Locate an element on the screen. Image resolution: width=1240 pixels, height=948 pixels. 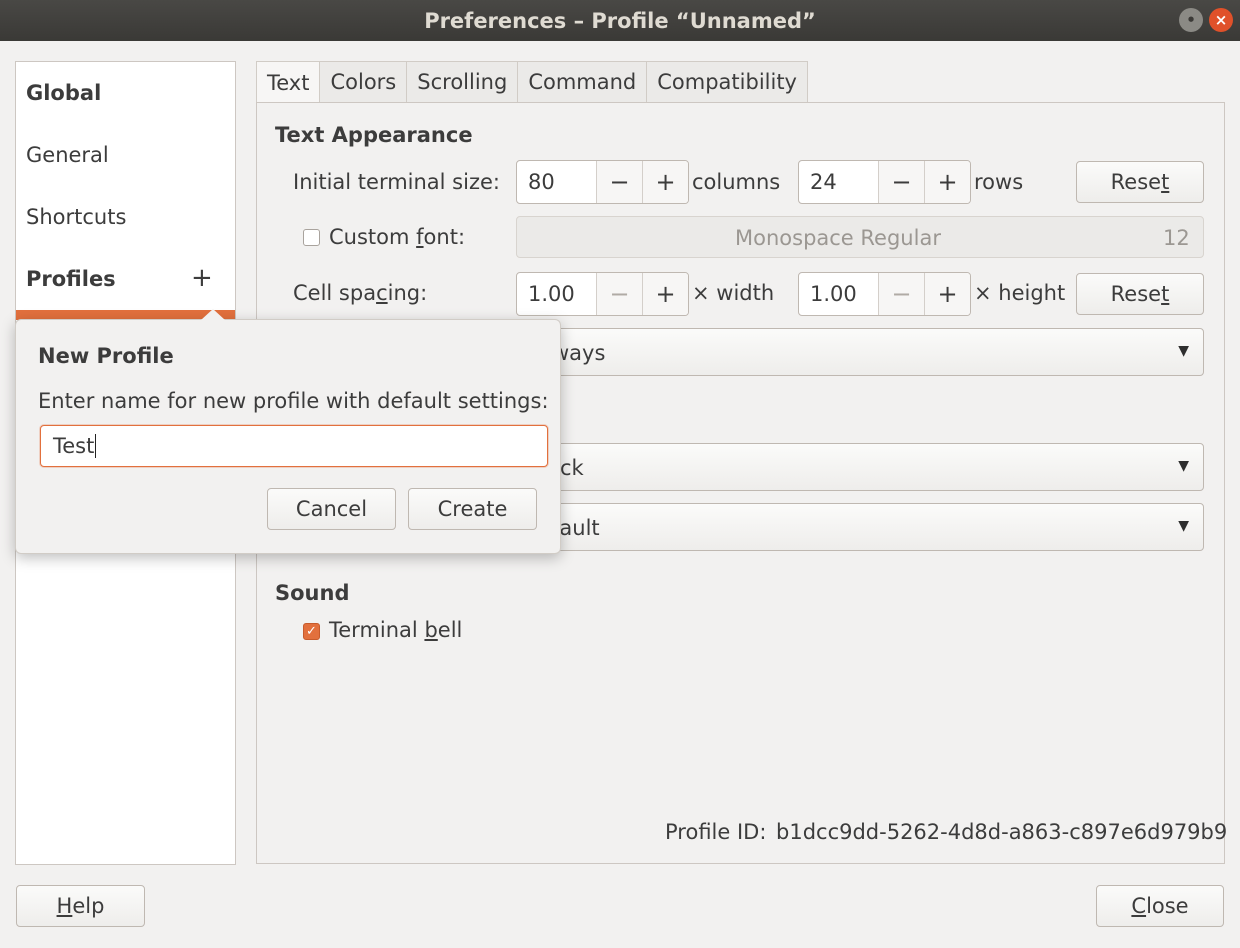
reset-size-button: Rese t is located at coordinates (1140, 182).